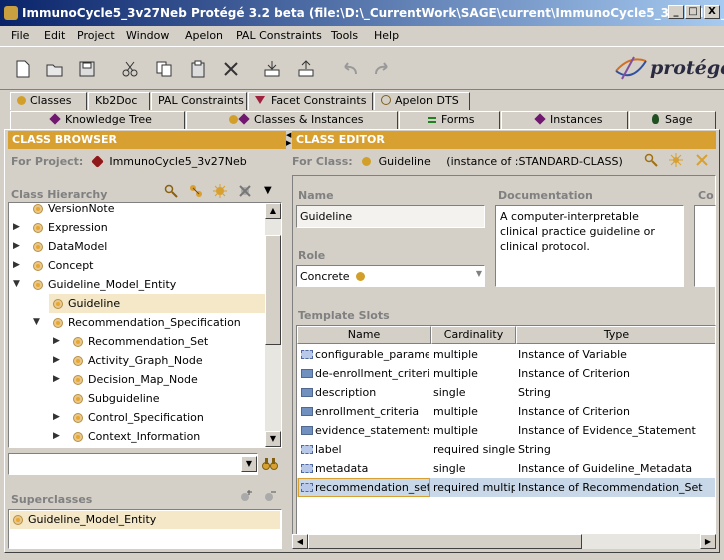 This screenshot has height=560, width=724. What do you see at coordinates (137, 417) in the screenshot?
I see `tree-node: ▶ Control_Specification` at bounding box center [137, 417].